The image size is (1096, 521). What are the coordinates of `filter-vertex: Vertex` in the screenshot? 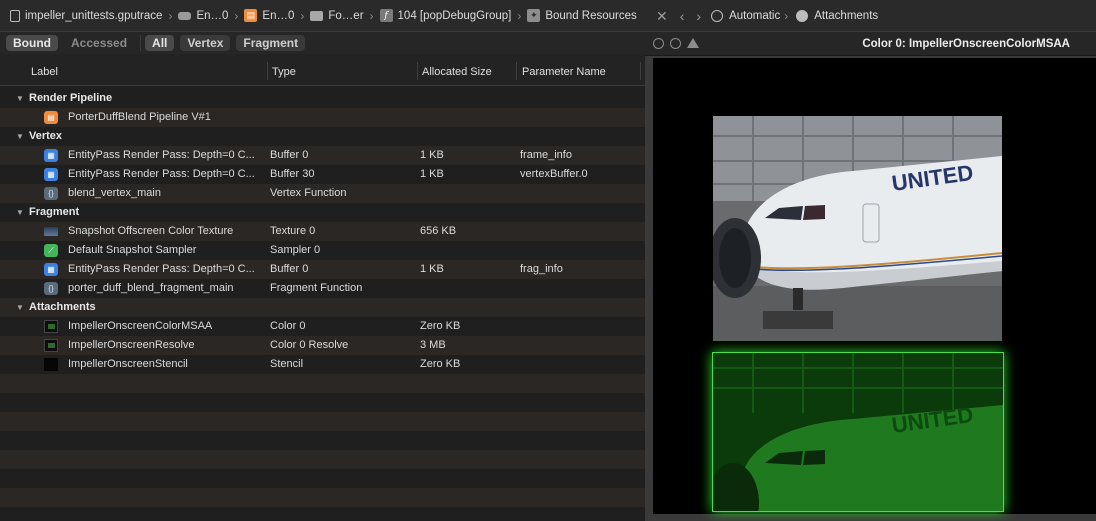 It's located at (205, 43).